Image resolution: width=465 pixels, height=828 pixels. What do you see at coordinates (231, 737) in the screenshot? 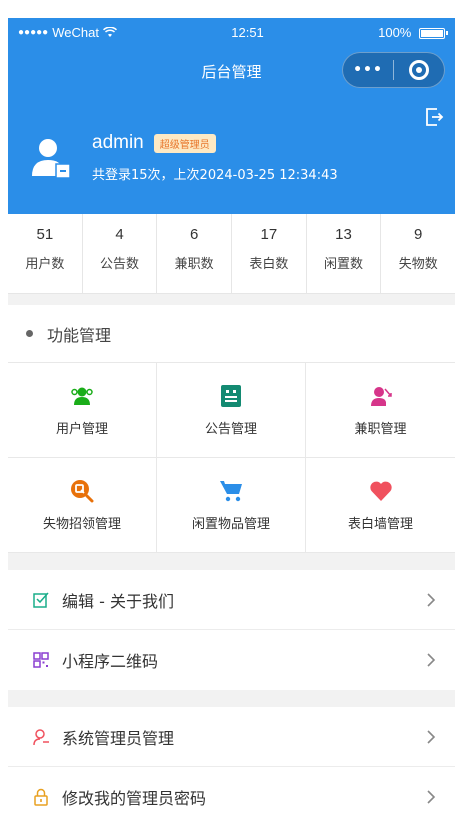
I see `menu-system-admin-management: 系统管理员管理` at bounding box center [231, 737].